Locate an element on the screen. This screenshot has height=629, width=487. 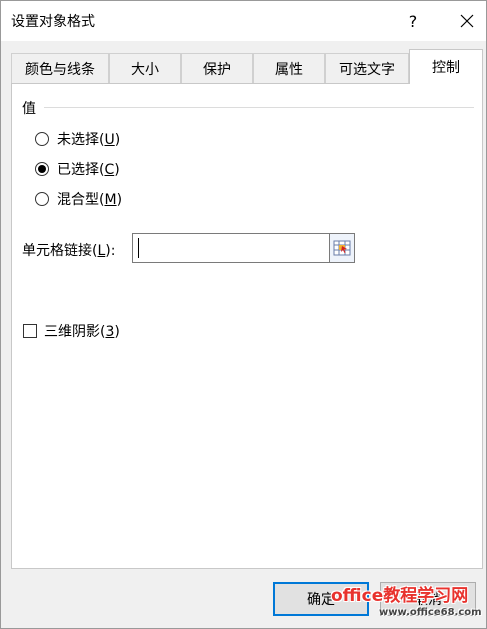
tab-label: 大小 is located at coordinates (145, 69).